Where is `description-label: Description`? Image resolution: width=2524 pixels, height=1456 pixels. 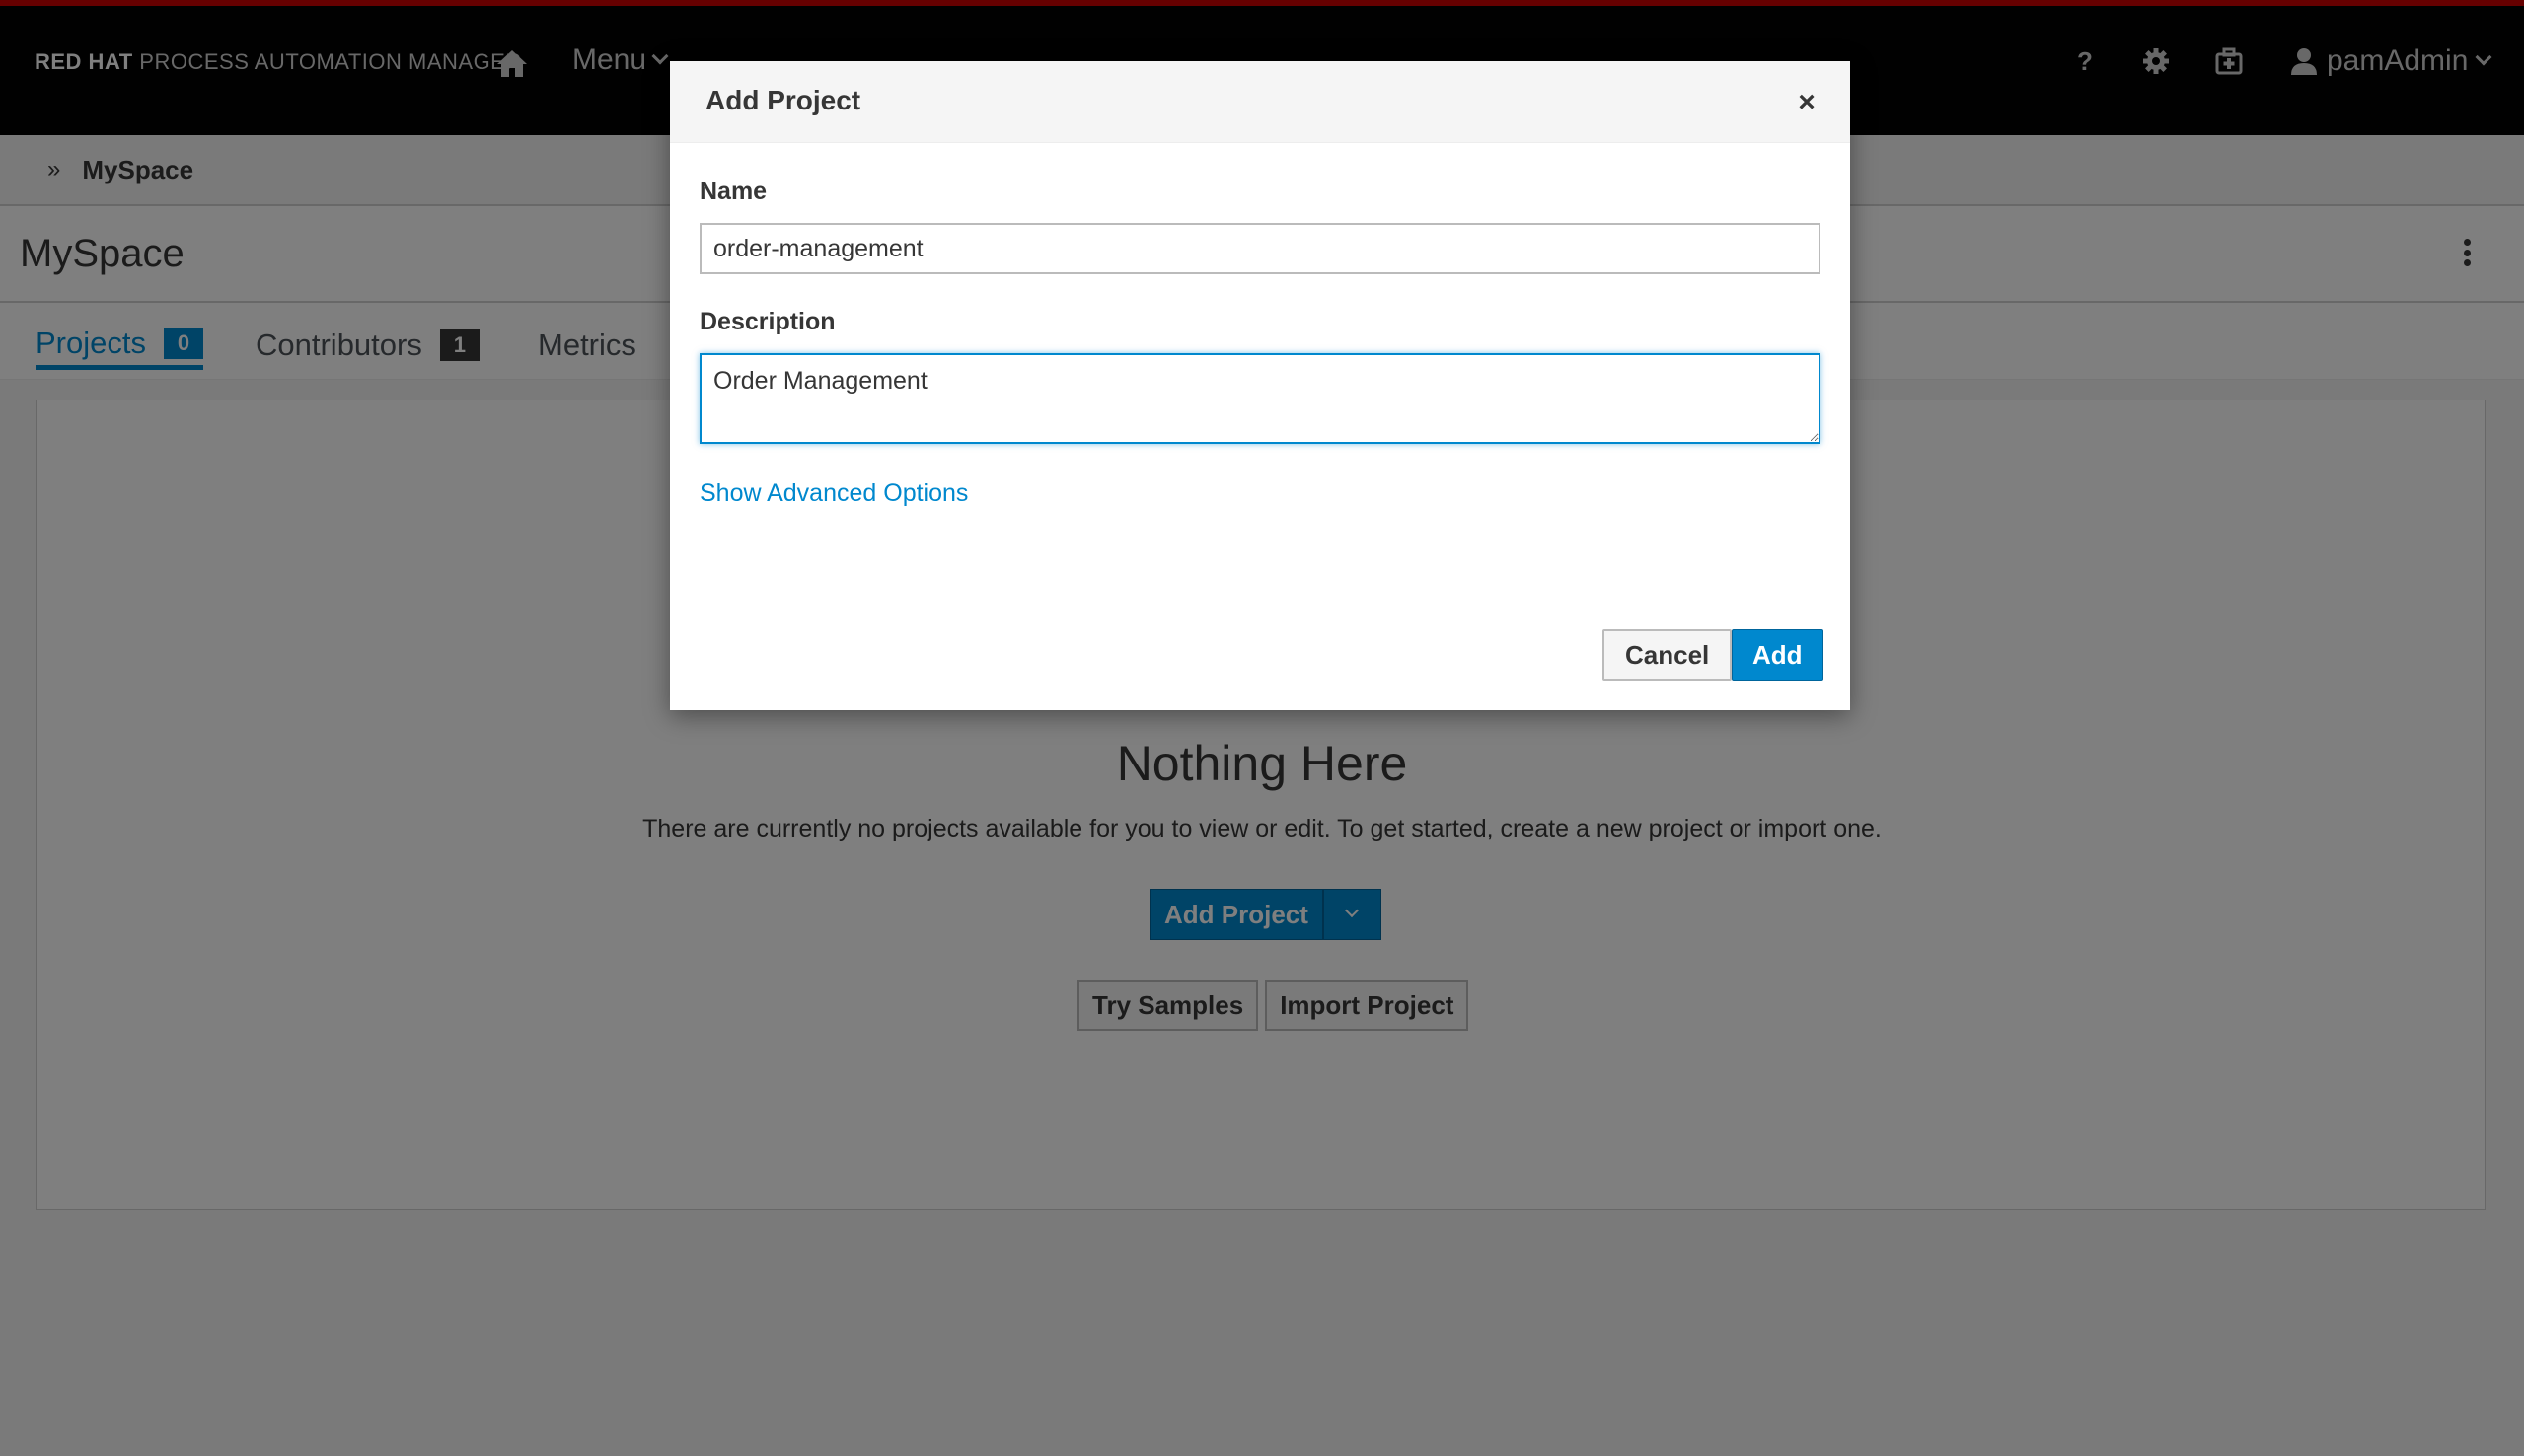
description-label: Description is located at coordinates (768, 321).